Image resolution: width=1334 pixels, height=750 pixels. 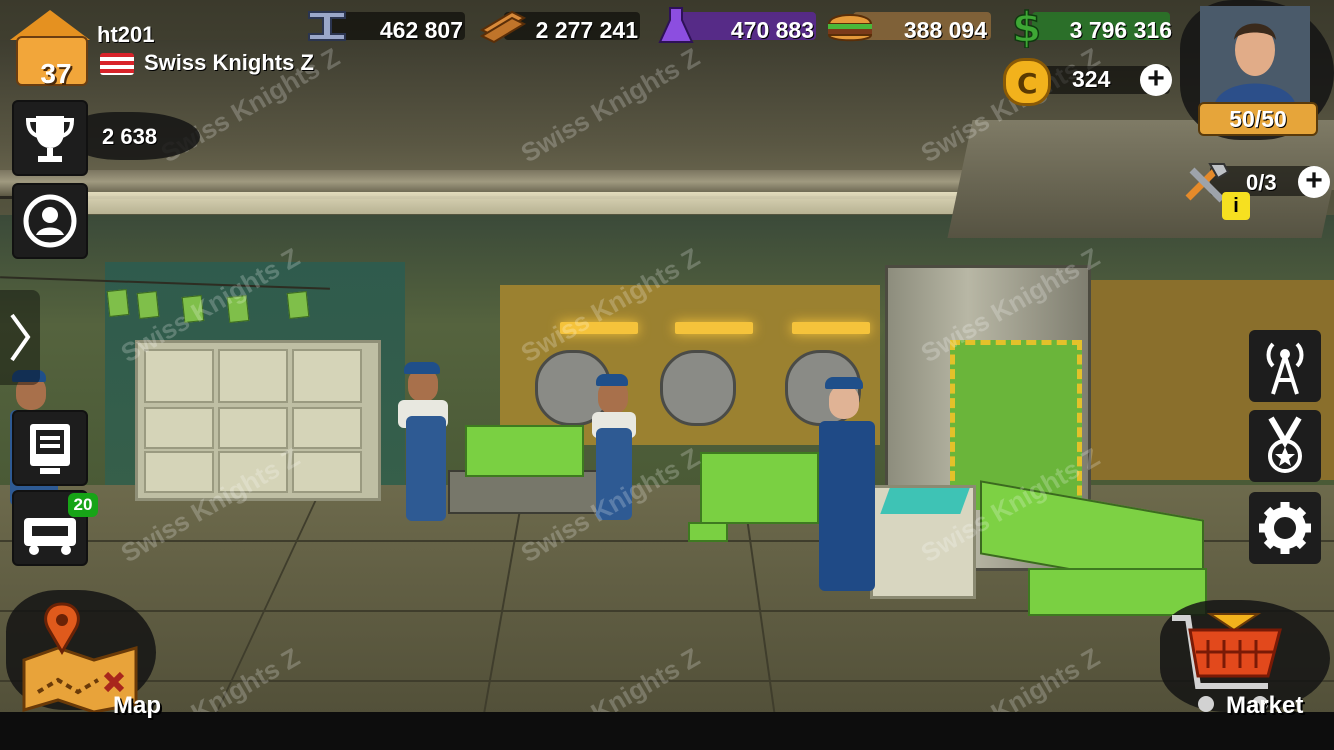 I want to click on reports-button, so click(x=50, y=448).